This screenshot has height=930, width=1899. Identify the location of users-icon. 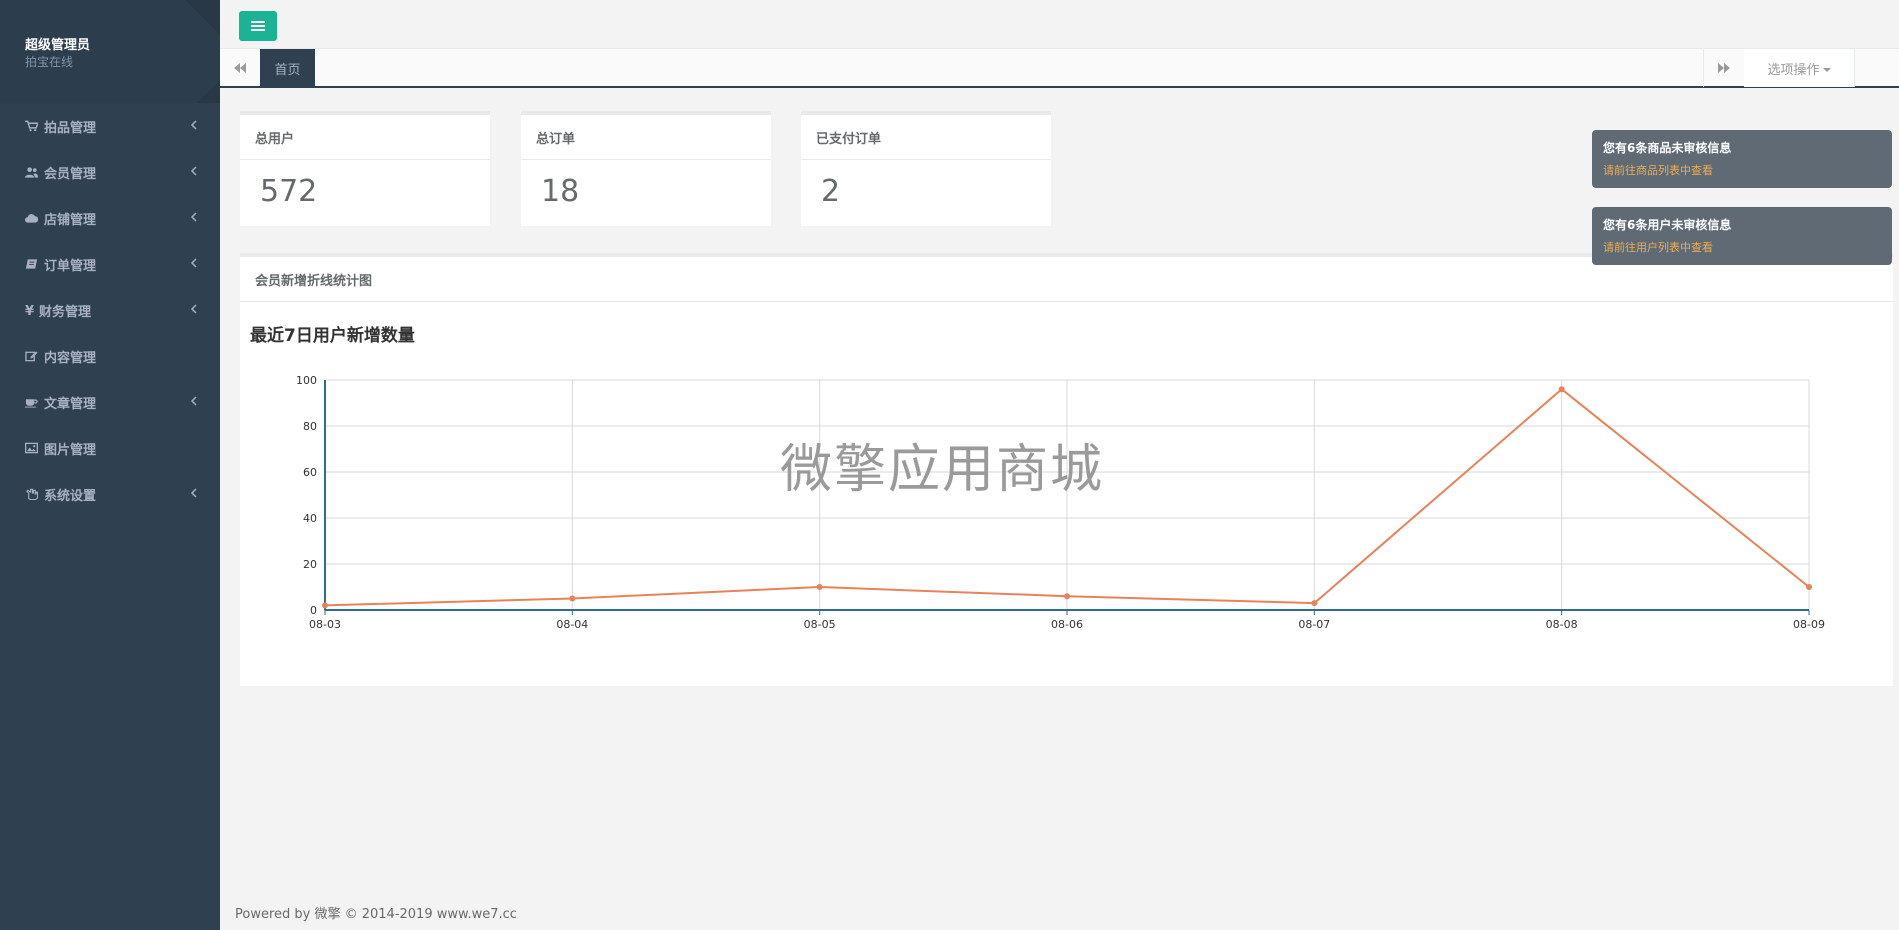
(31, 172).